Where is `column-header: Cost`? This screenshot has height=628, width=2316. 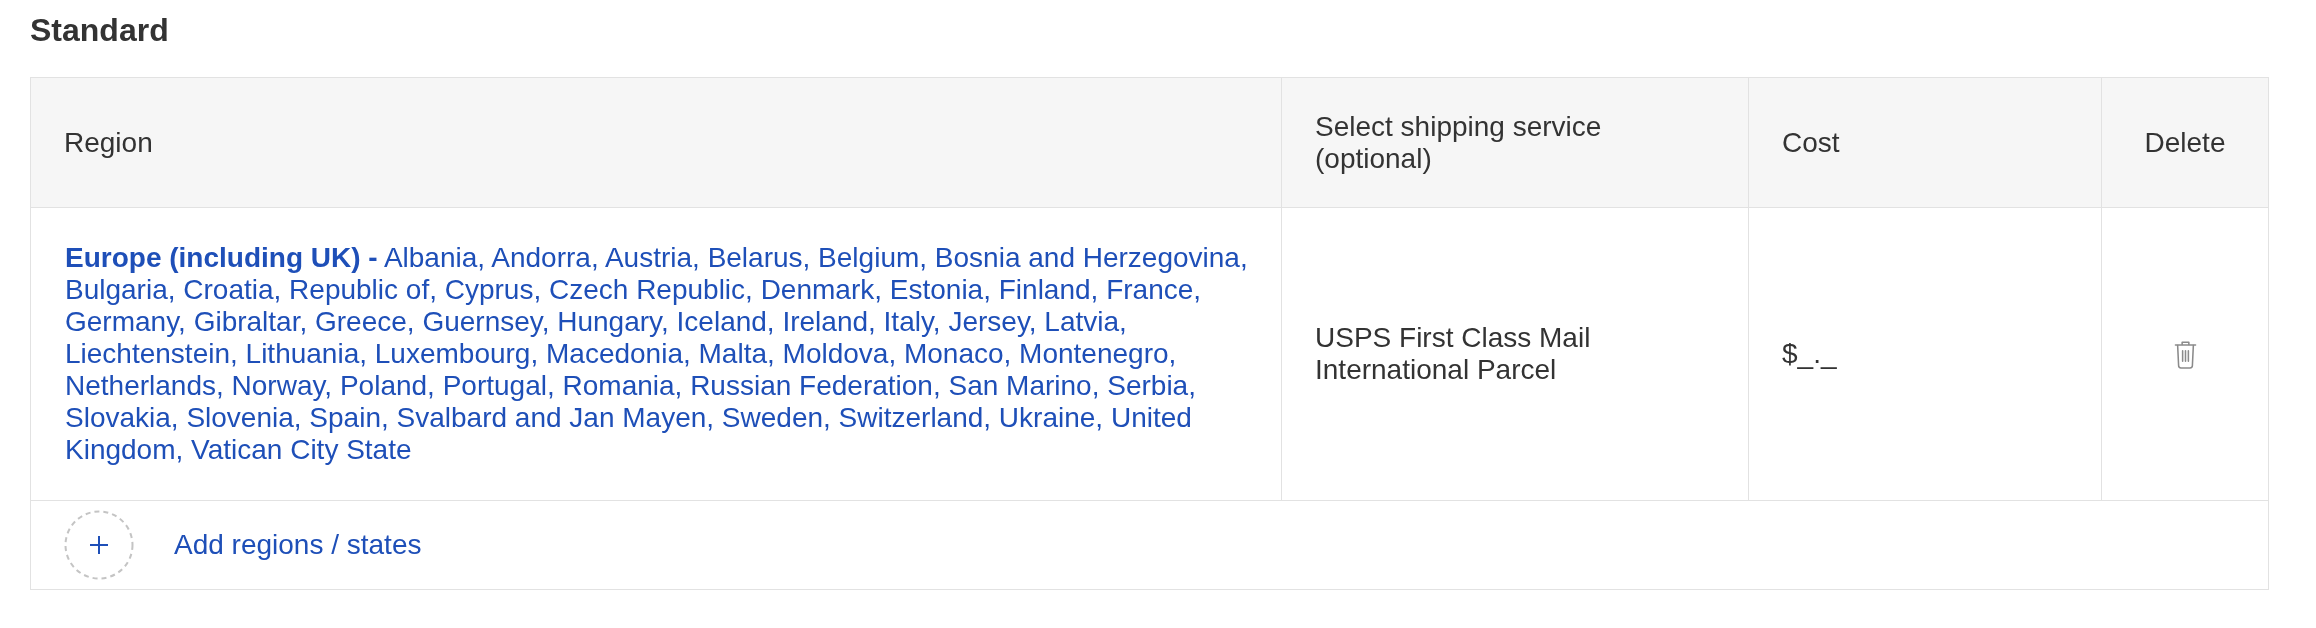
column-header: Cost is located at coordinates (1925, 142).